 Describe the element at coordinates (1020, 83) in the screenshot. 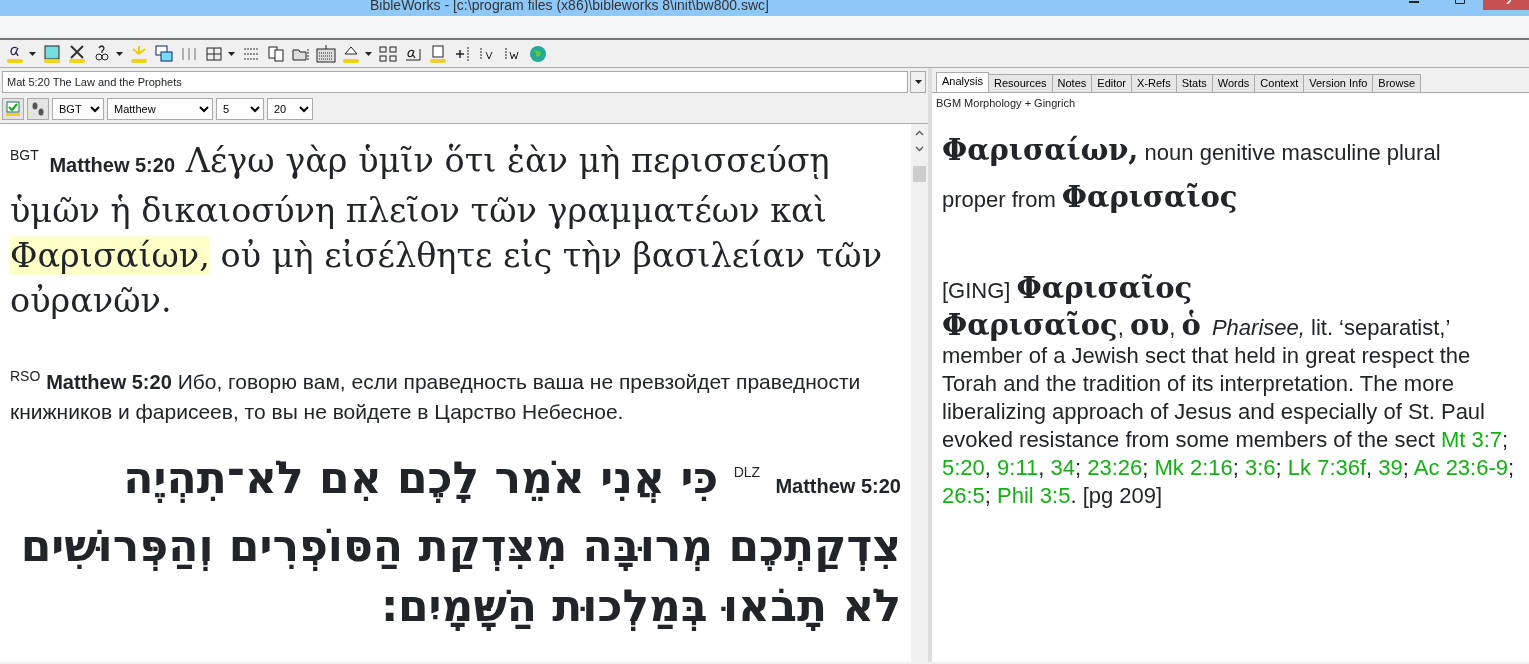

I see `tab: Resources` at that location.